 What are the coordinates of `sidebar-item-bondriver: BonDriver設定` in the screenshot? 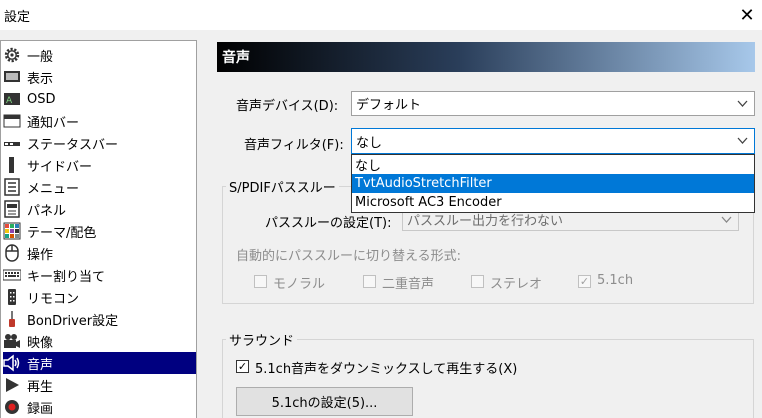 It's located at (99, 319).